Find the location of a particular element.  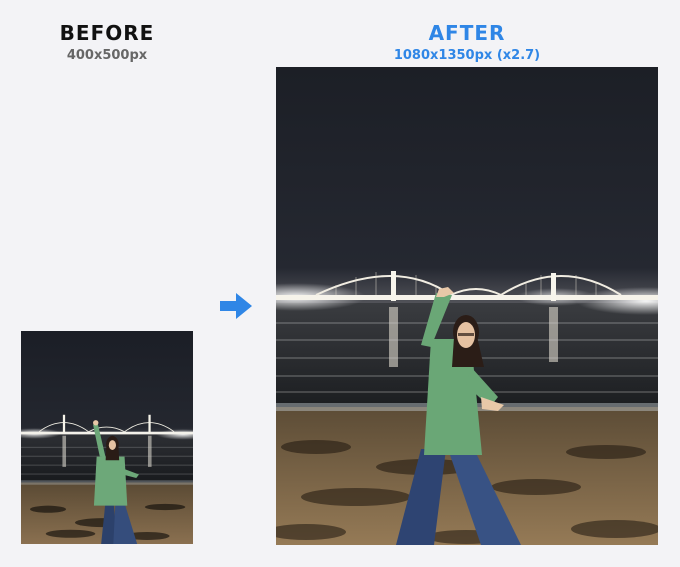

after-dimensions: 1080x1350px is located at coordinates (443, 55).